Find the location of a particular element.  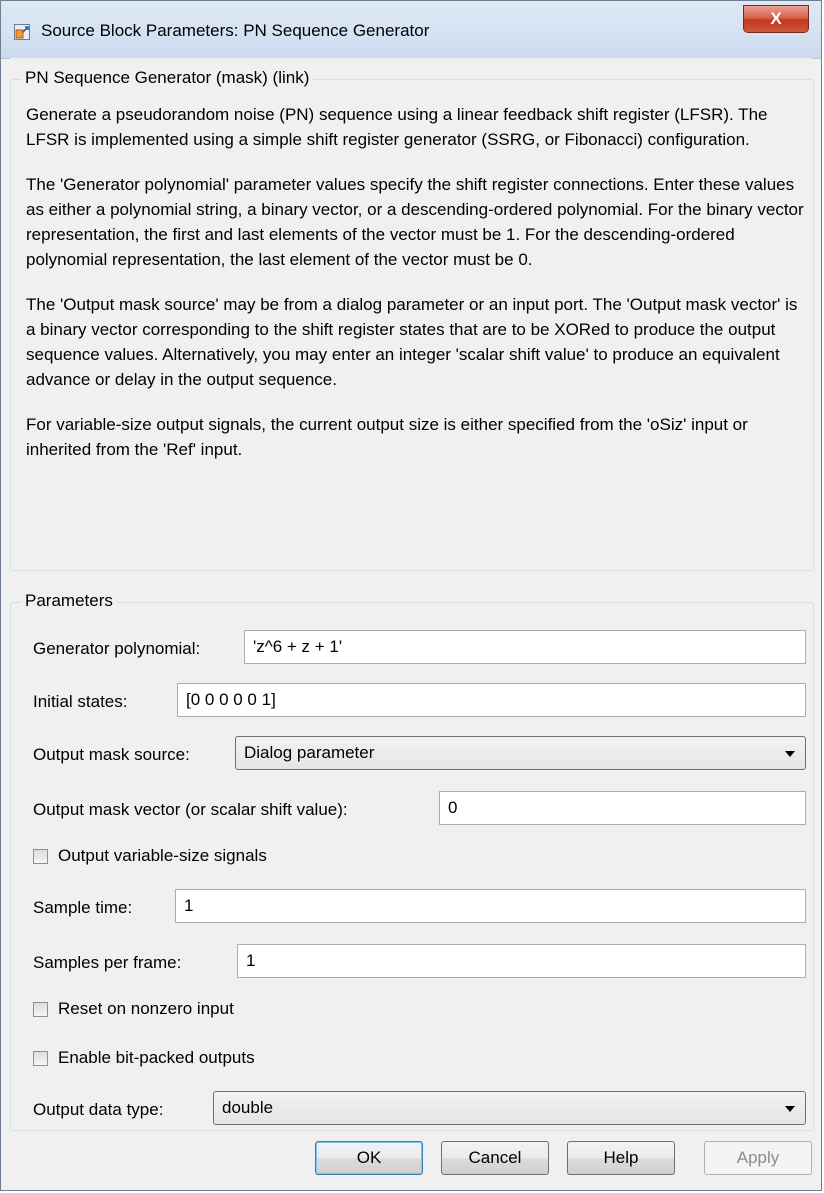

output-data-type-select: double is located at coordinates (509, 1108).